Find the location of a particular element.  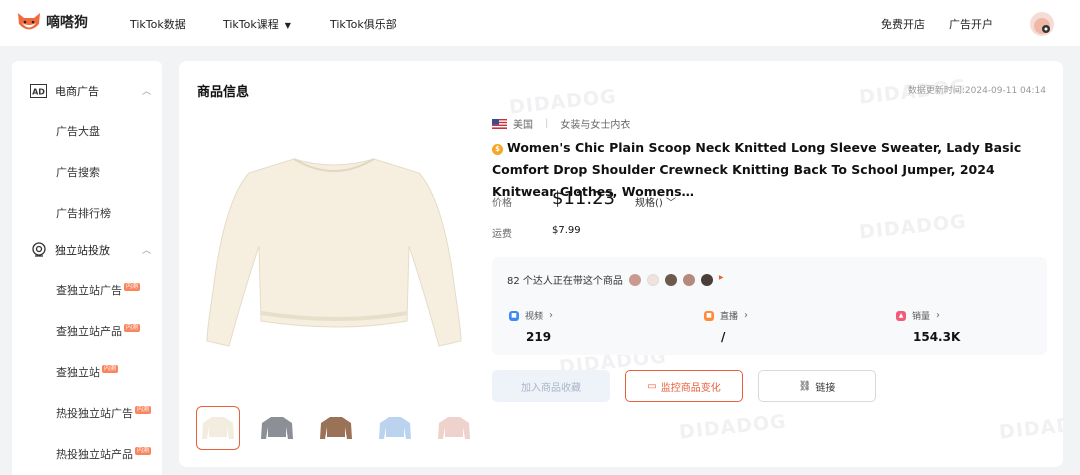

logo: 嘀嗒狗 is located at coordinates (52, 22).